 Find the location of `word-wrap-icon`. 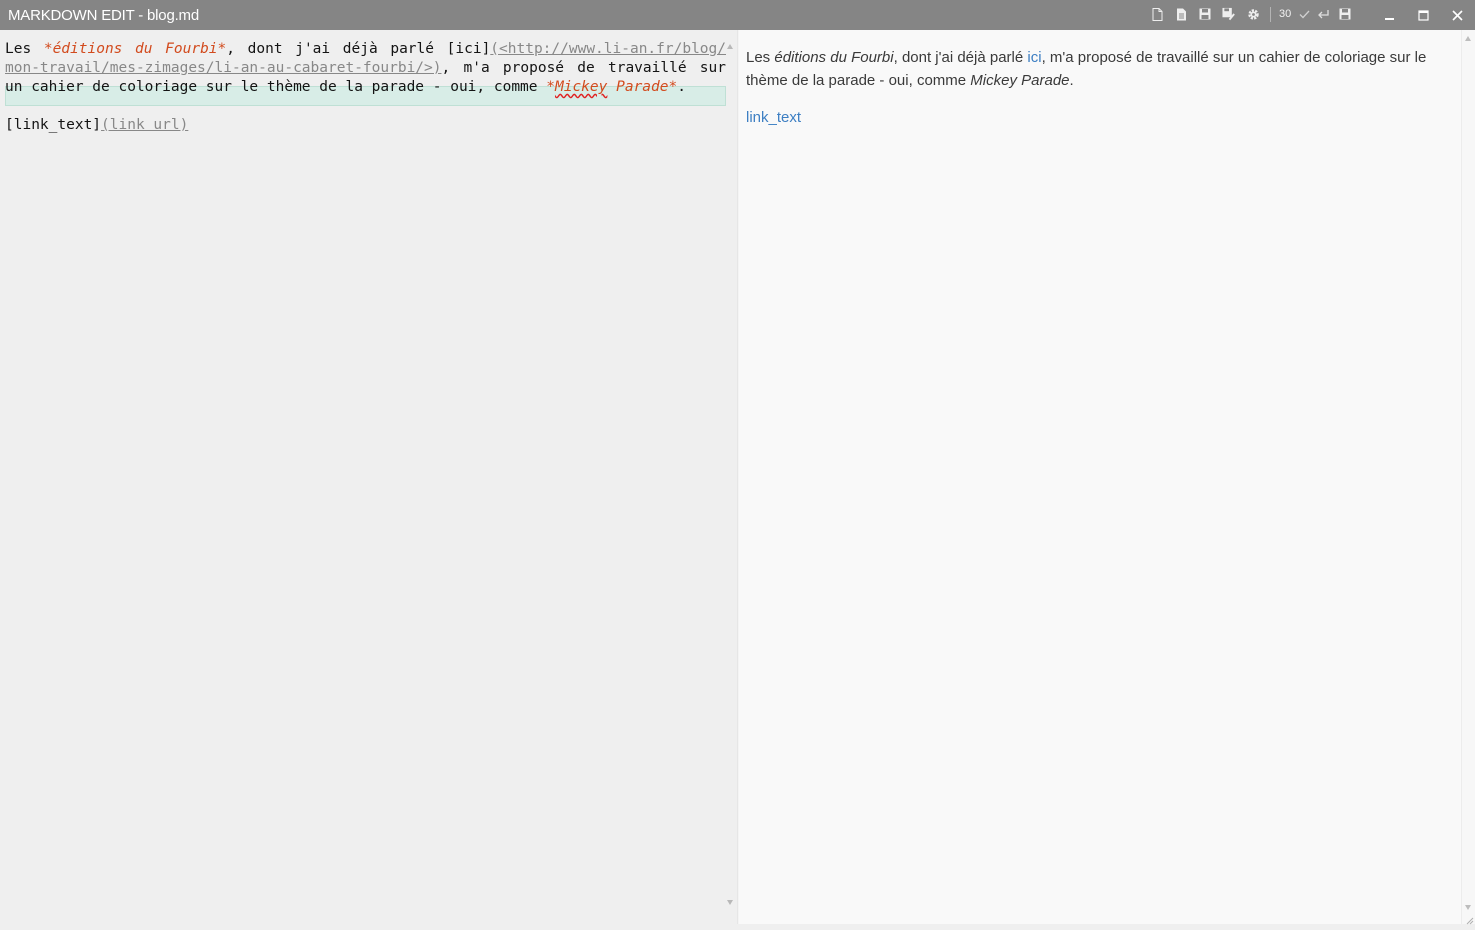

word-wrap-icon is located at coordinates (1323, 14).